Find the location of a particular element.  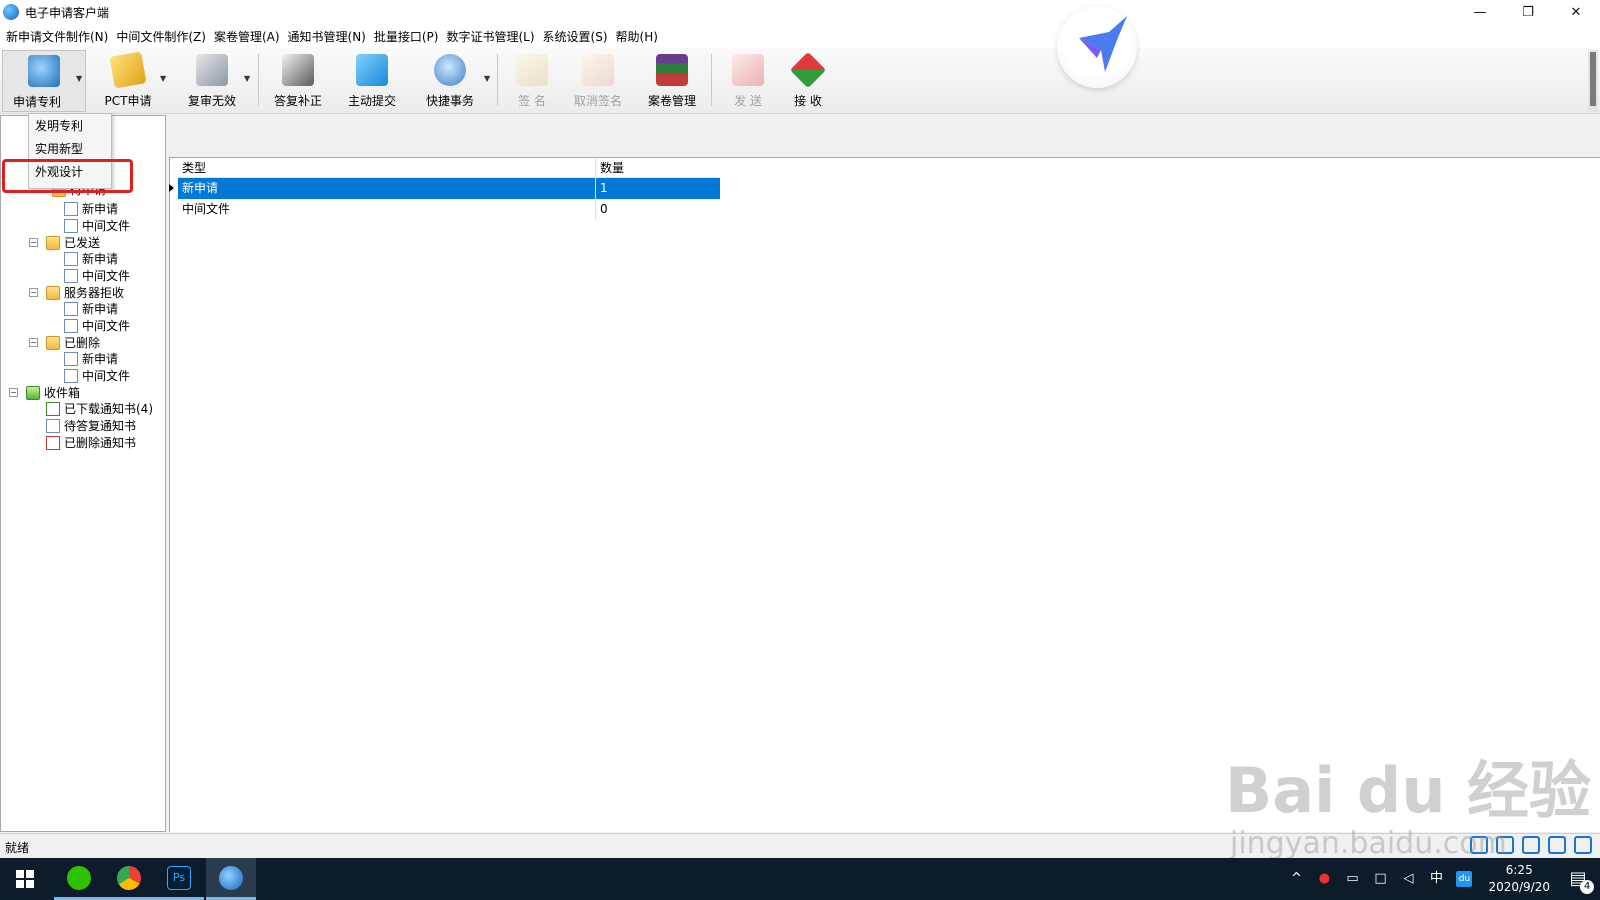

receive-button: 接 收 is located at coordinates (808, 81).